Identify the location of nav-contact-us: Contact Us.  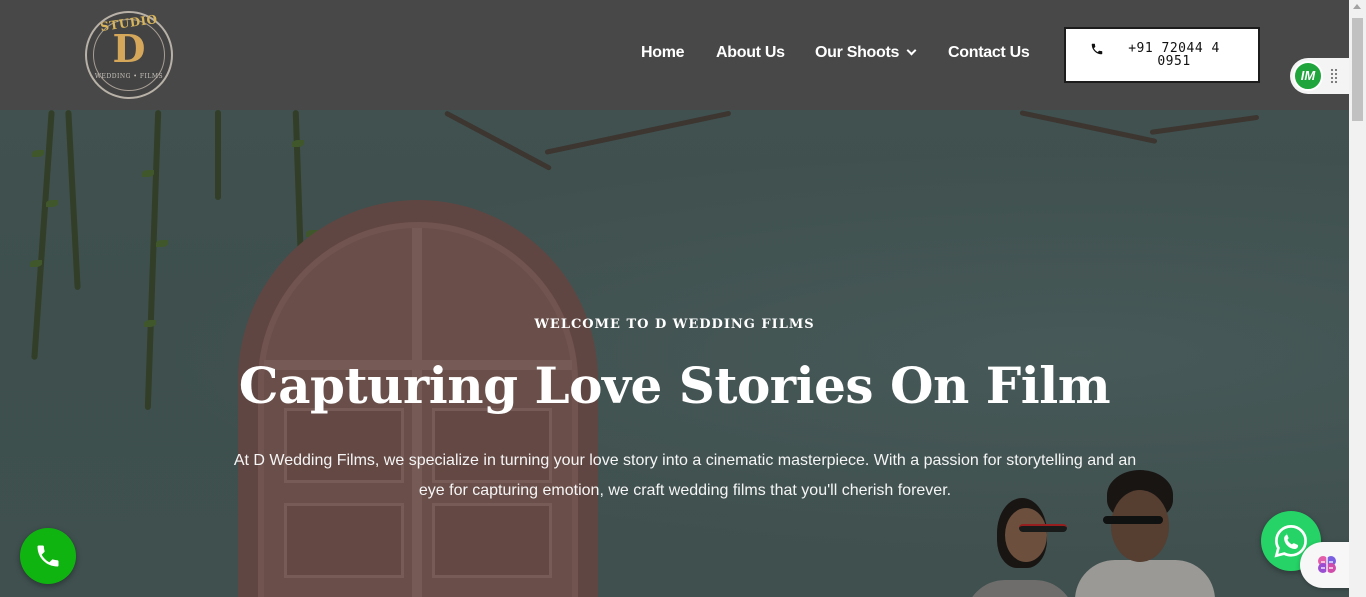
(989, 53).